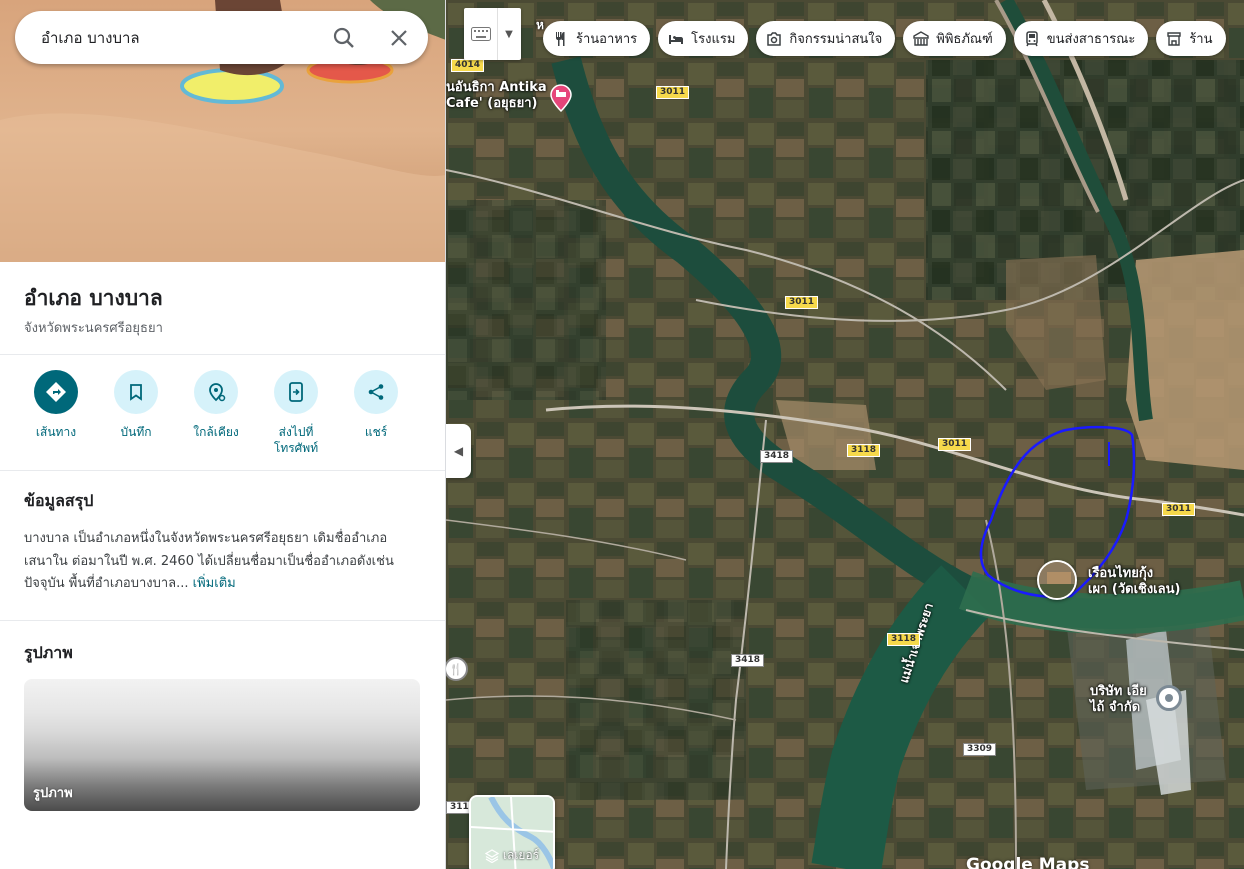 The image size is (1244, 869). I want to click on chevron-down-icon: ▼, so click(509, 34).